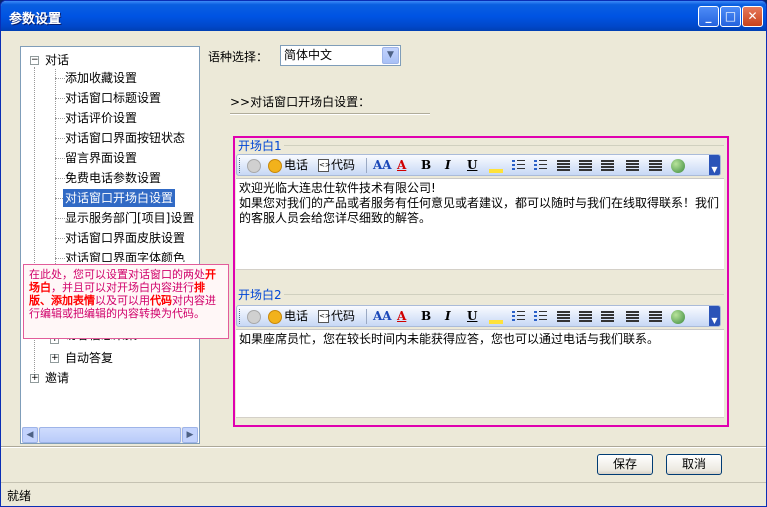  I want to click on tree-hscrollbar: ◀ ▶, so click(110, 435).